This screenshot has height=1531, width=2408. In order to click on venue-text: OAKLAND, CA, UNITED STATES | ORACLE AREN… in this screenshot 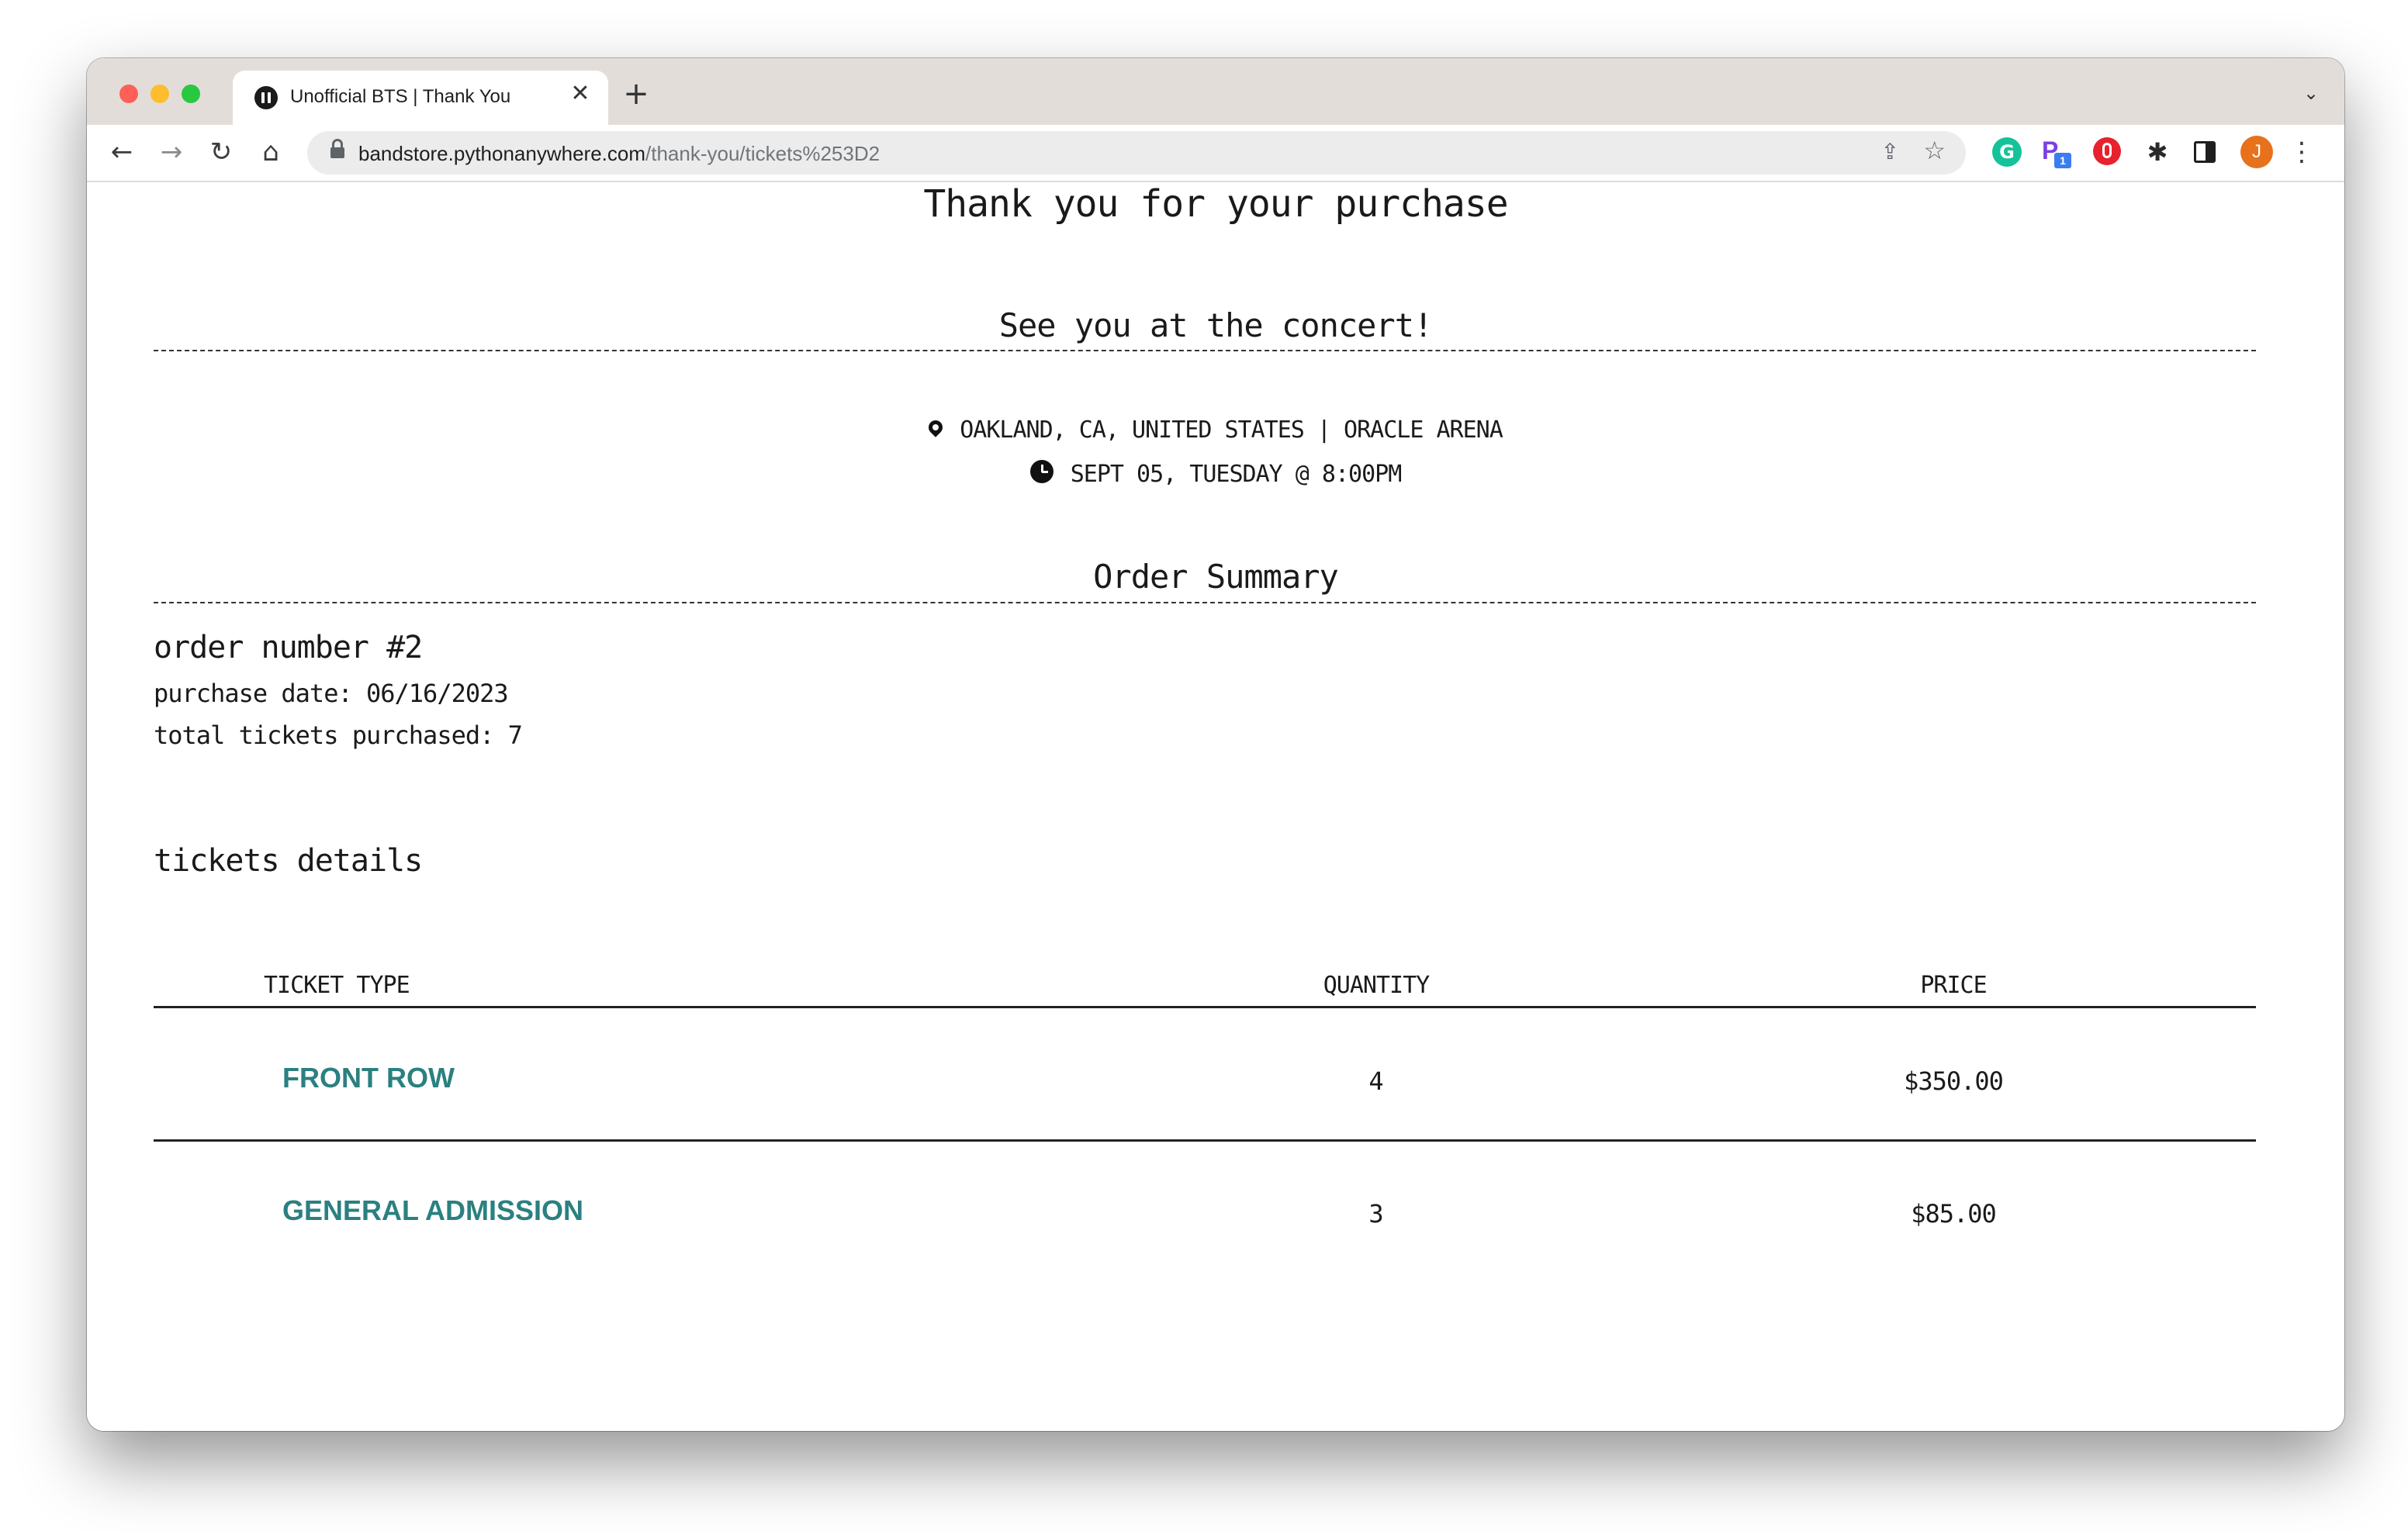, I will do `click(1231, 430)`.